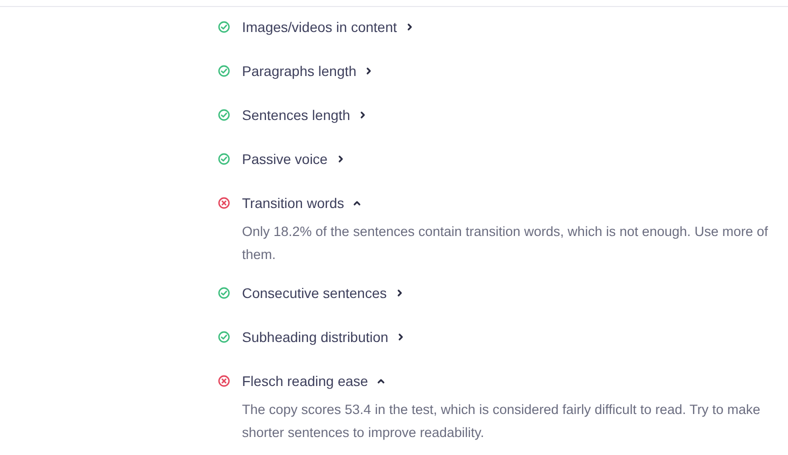  Describe the element at coordinates (506, 243) in the screenshot. I see `check-description: Only 18.2% of the sentences contain transition words, which is not enough. Use more of them.` at that location.